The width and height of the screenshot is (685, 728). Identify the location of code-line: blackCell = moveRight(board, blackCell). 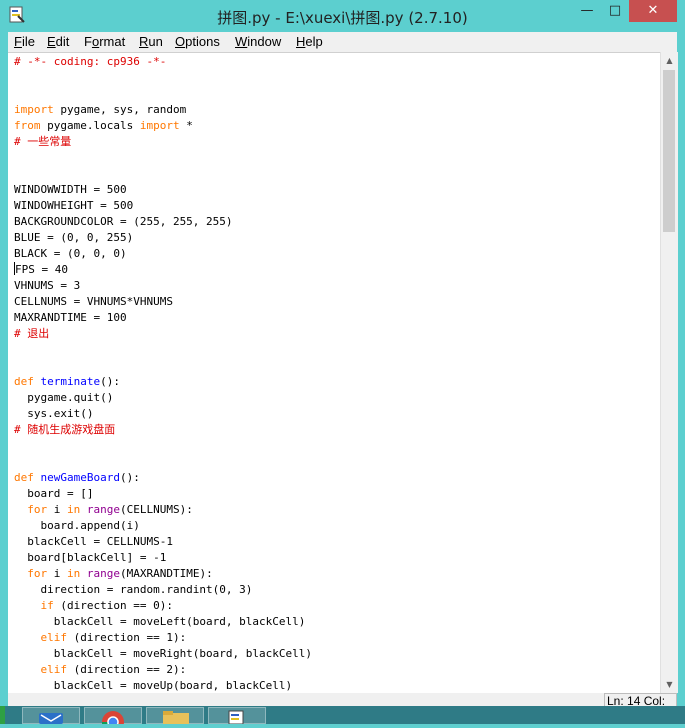
(163, 654).